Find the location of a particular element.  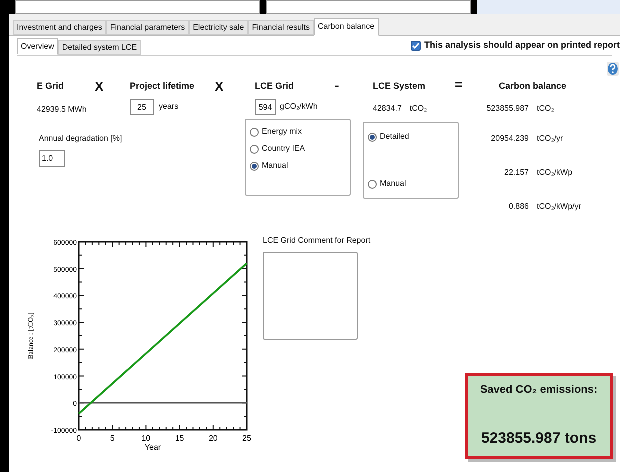

panel-label: Saved CO₂ emissions: is located at coordinates (539, 390).